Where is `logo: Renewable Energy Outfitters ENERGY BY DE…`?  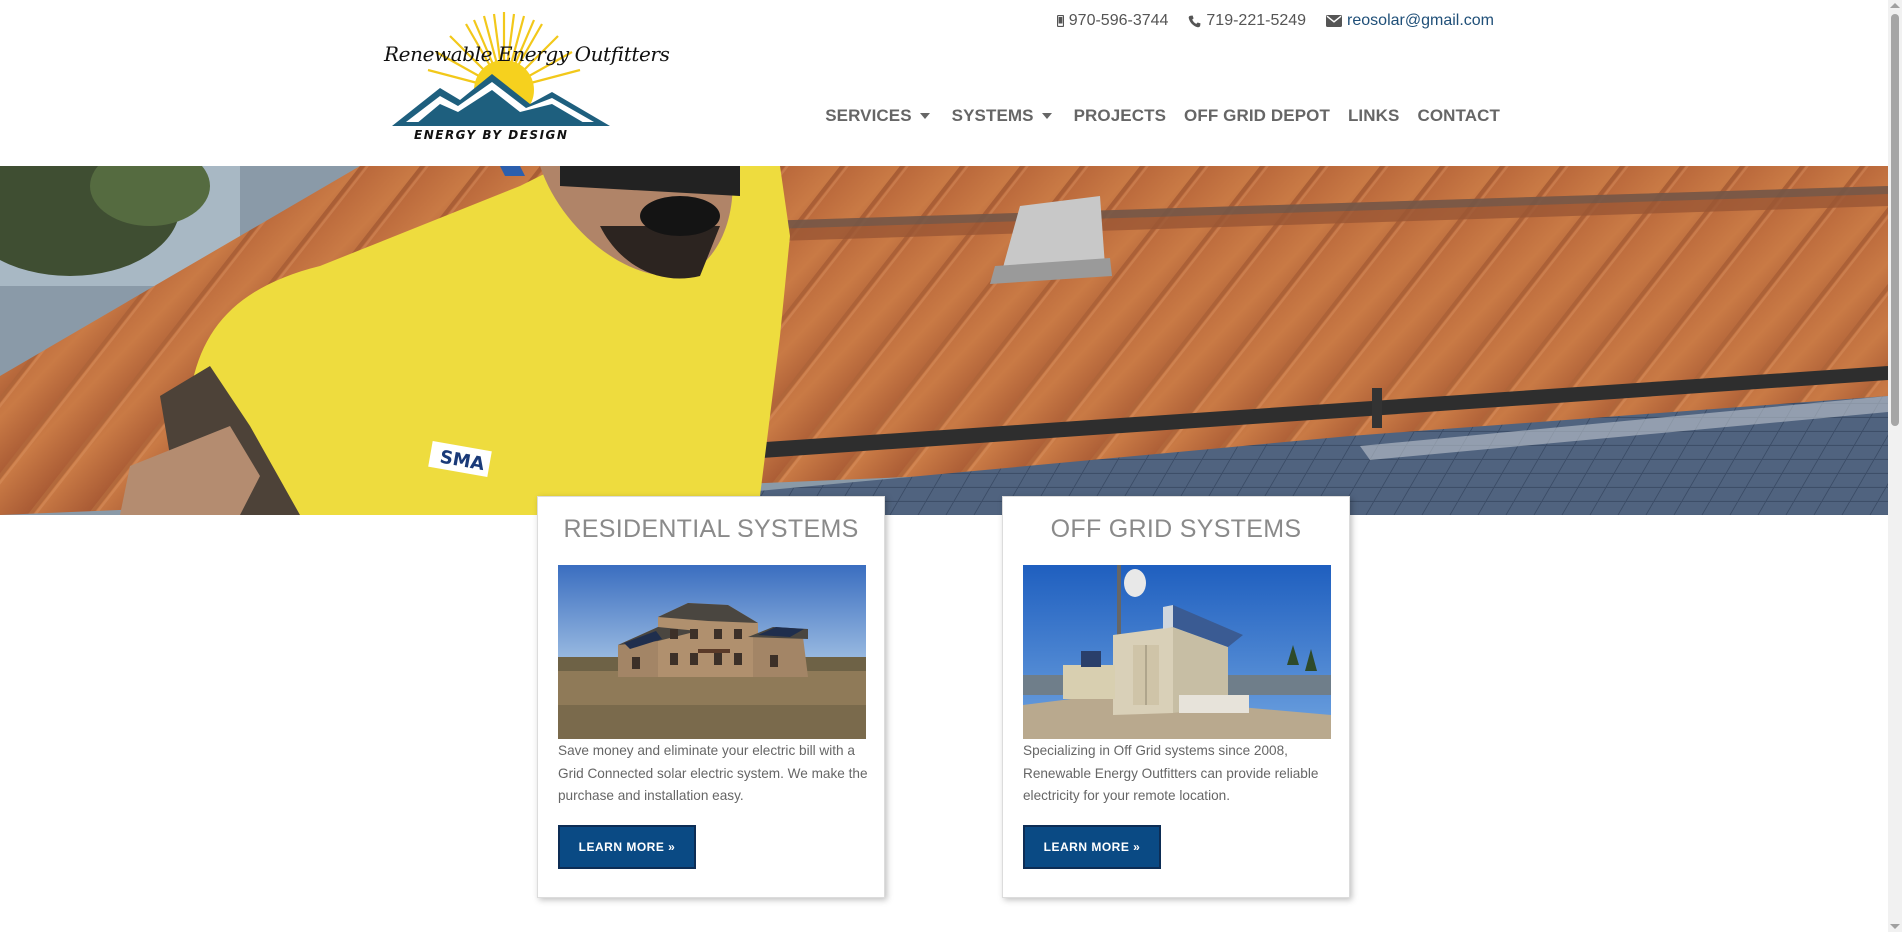 logo: Renewable Energy Outfitters ENERGY BY DE… is located at coordinates (525, 78).